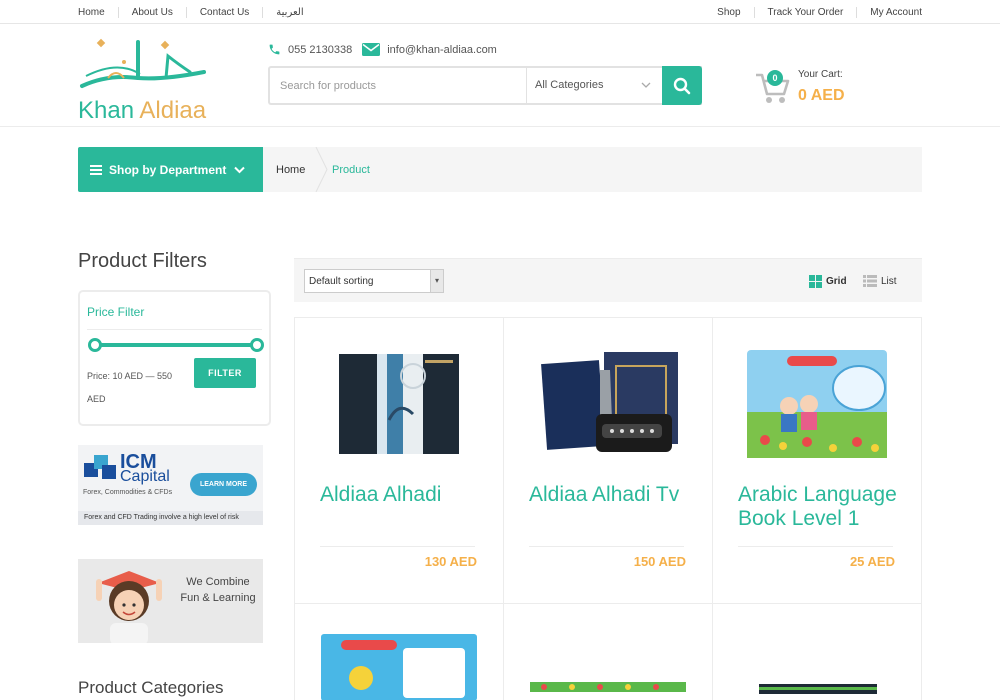 The width and height of the screenshot is (1000, 700). I want to click on icm-logo-icon, so click(100, 467).